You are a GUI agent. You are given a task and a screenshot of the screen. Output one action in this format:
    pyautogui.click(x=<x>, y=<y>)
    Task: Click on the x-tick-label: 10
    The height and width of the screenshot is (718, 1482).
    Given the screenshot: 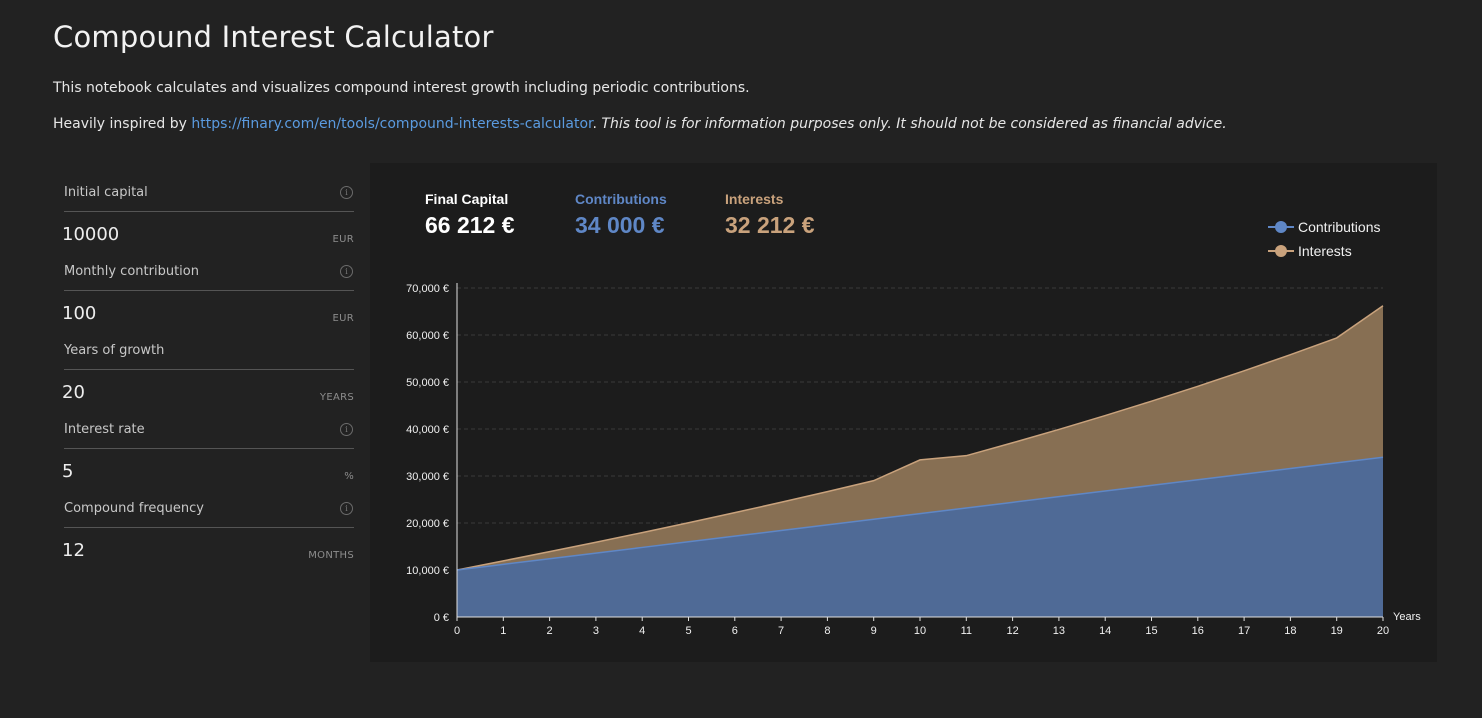 What is the action you would take?
    pyautogui.click(x=920, y=631)
    